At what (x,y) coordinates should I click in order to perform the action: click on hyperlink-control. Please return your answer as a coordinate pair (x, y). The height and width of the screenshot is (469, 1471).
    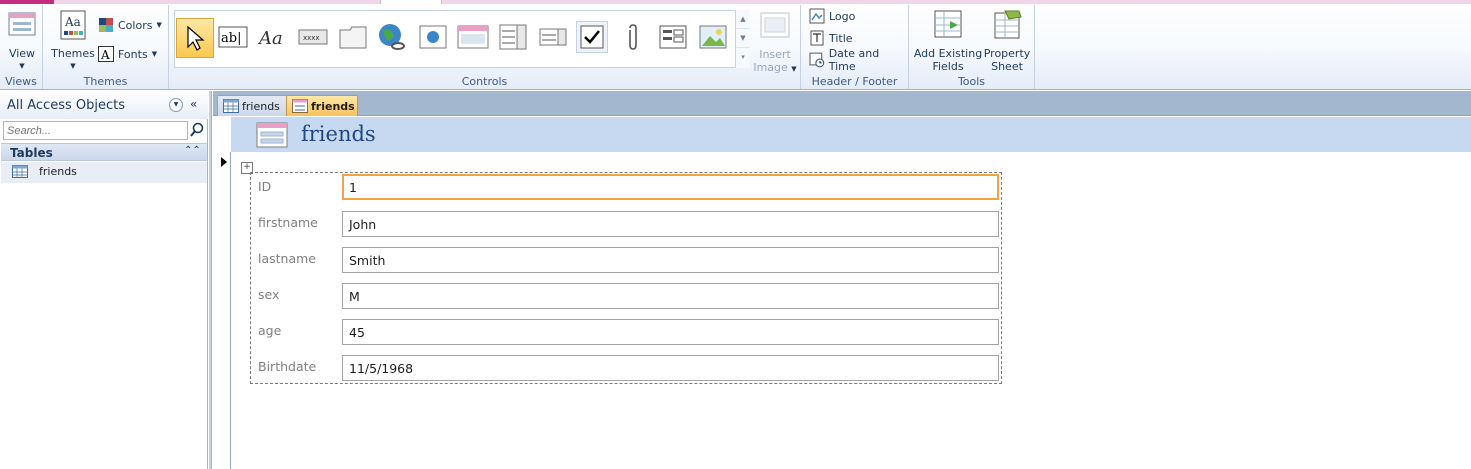
    Looking at the image, I should click on (391, 37).